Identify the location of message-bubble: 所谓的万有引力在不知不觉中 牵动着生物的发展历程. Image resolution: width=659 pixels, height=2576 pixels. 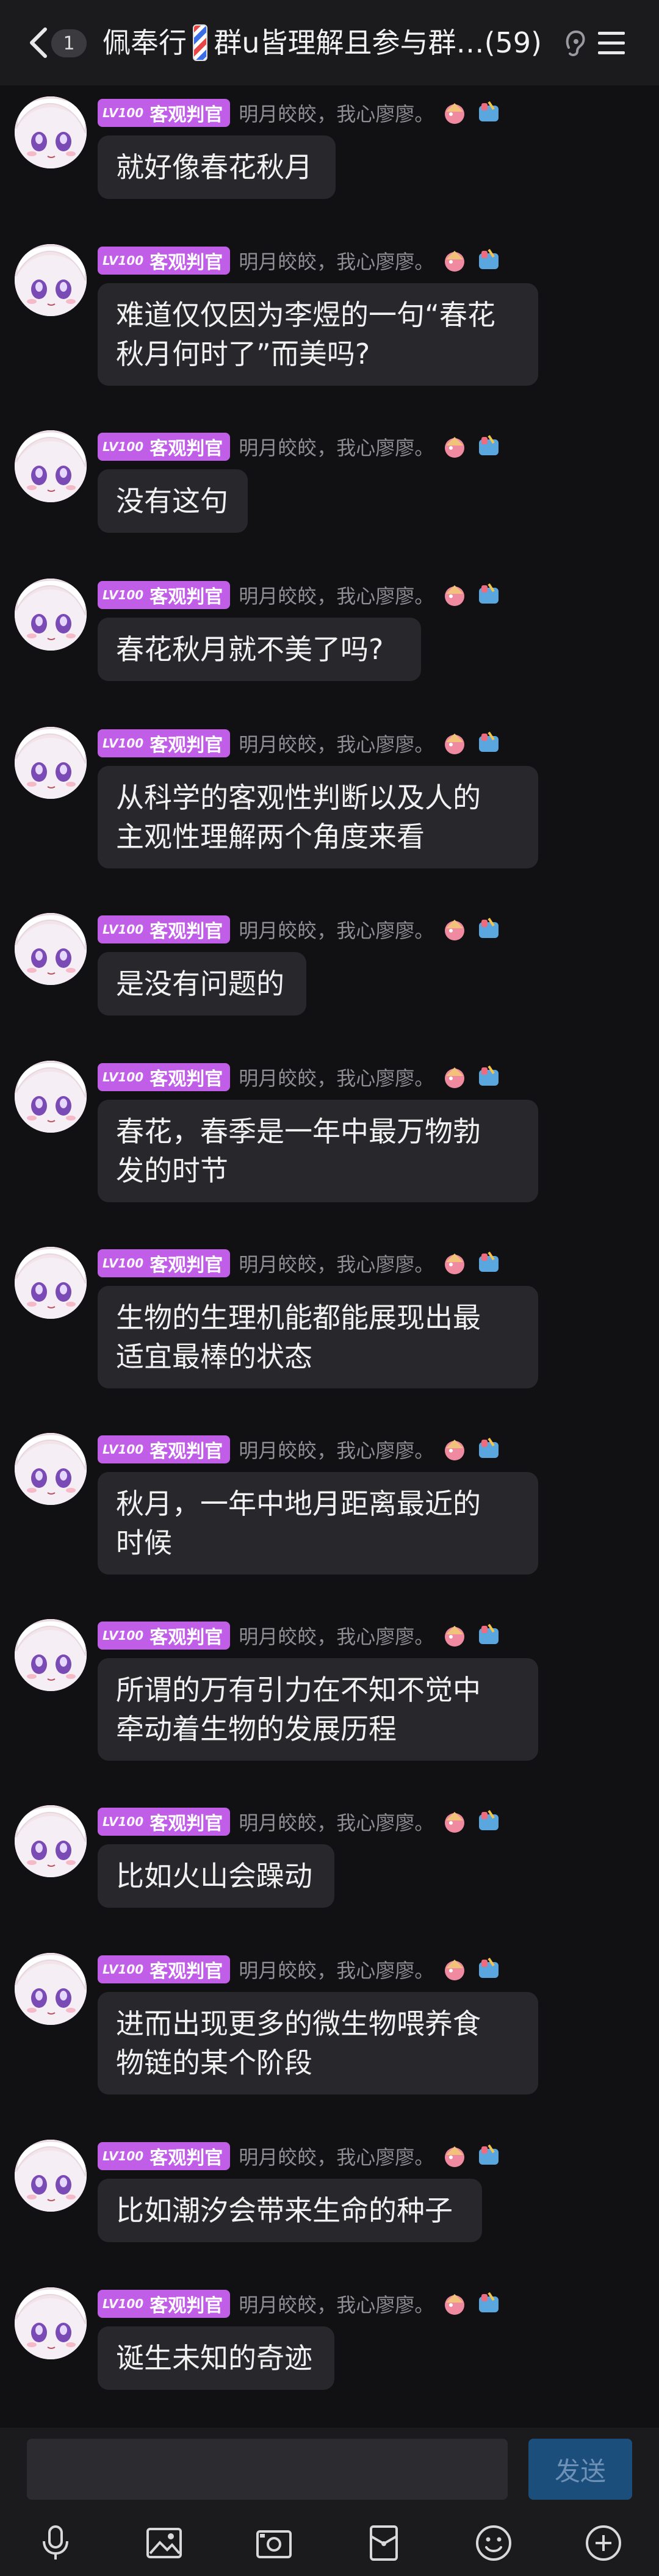
(318, 1709).